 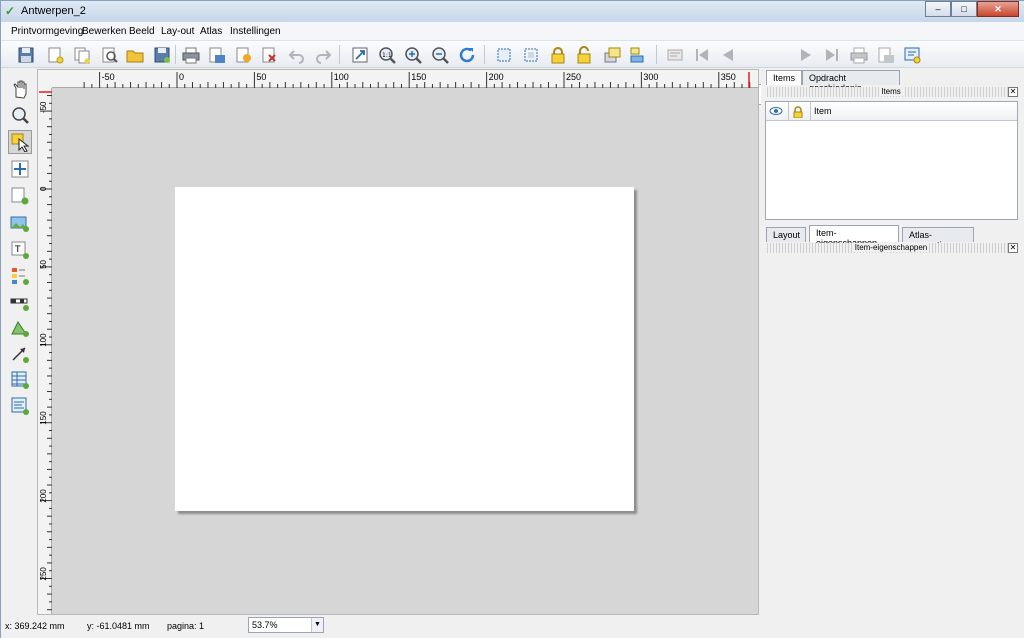 What do you see at coordinates (20, 328) in the screenshot?
I see `add-shape-icon` at bounding box center [20, 328].